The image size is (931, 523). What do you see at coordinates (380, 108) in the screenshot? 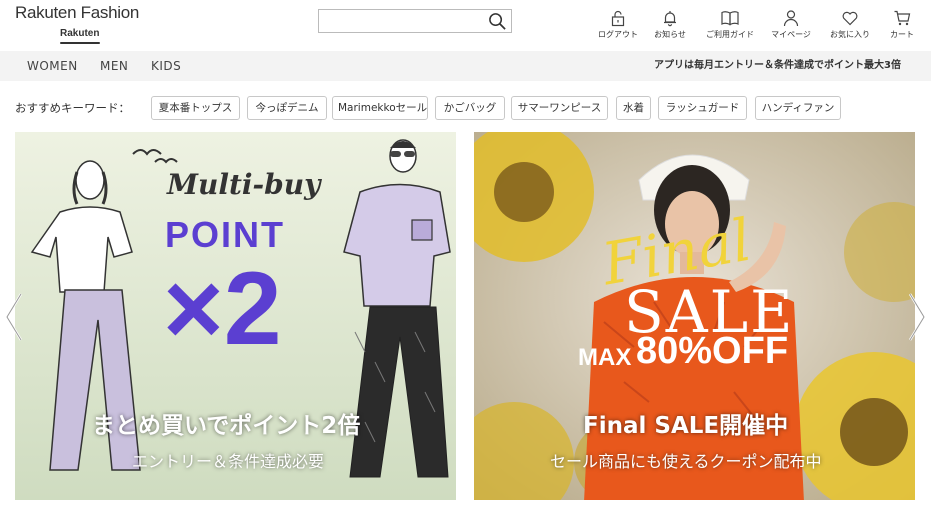
I see `keyword-chip: Marimekkoセール` at bounding box center [380, 108].